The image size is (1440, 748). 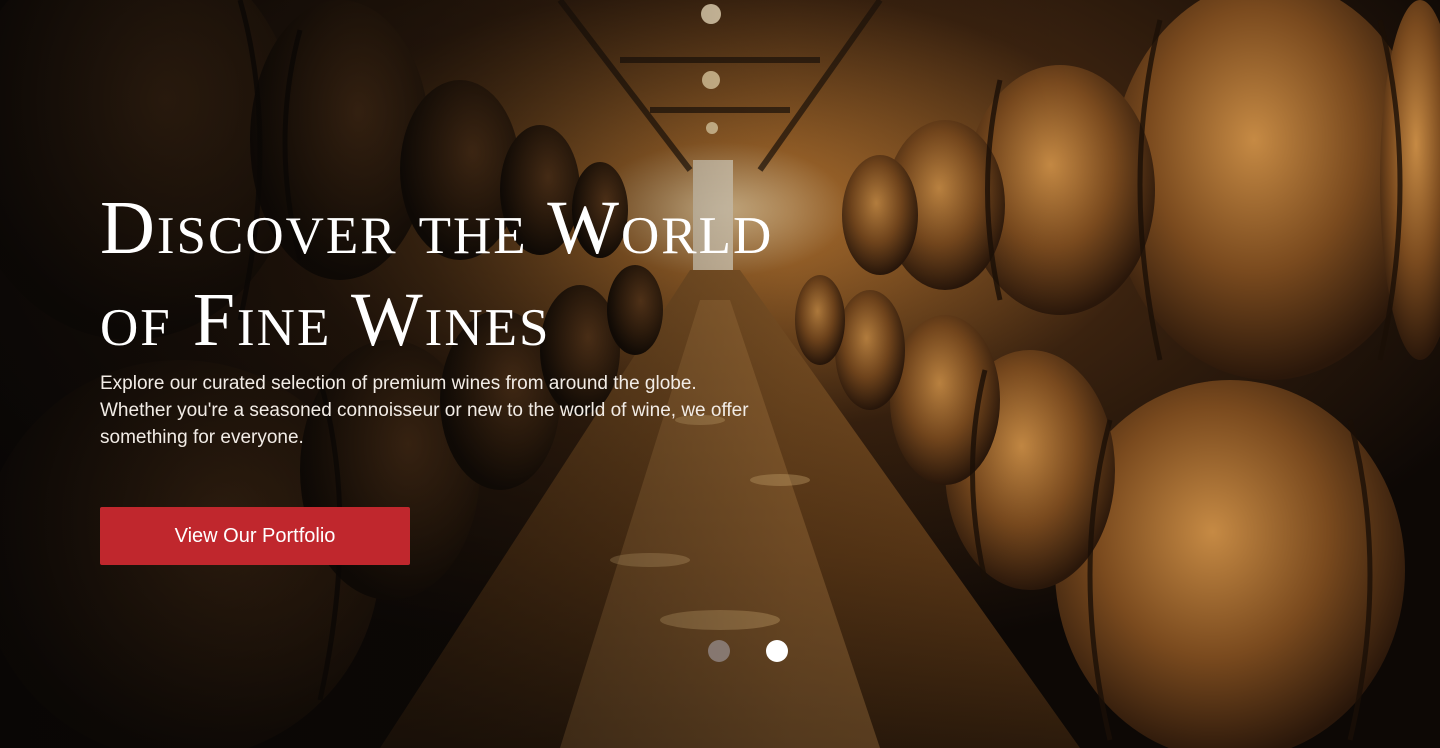 What do you see at coordinates (777, 651) in the screenshot?
I see `carousel-dot-2-active` at bounding box center [777, 651].